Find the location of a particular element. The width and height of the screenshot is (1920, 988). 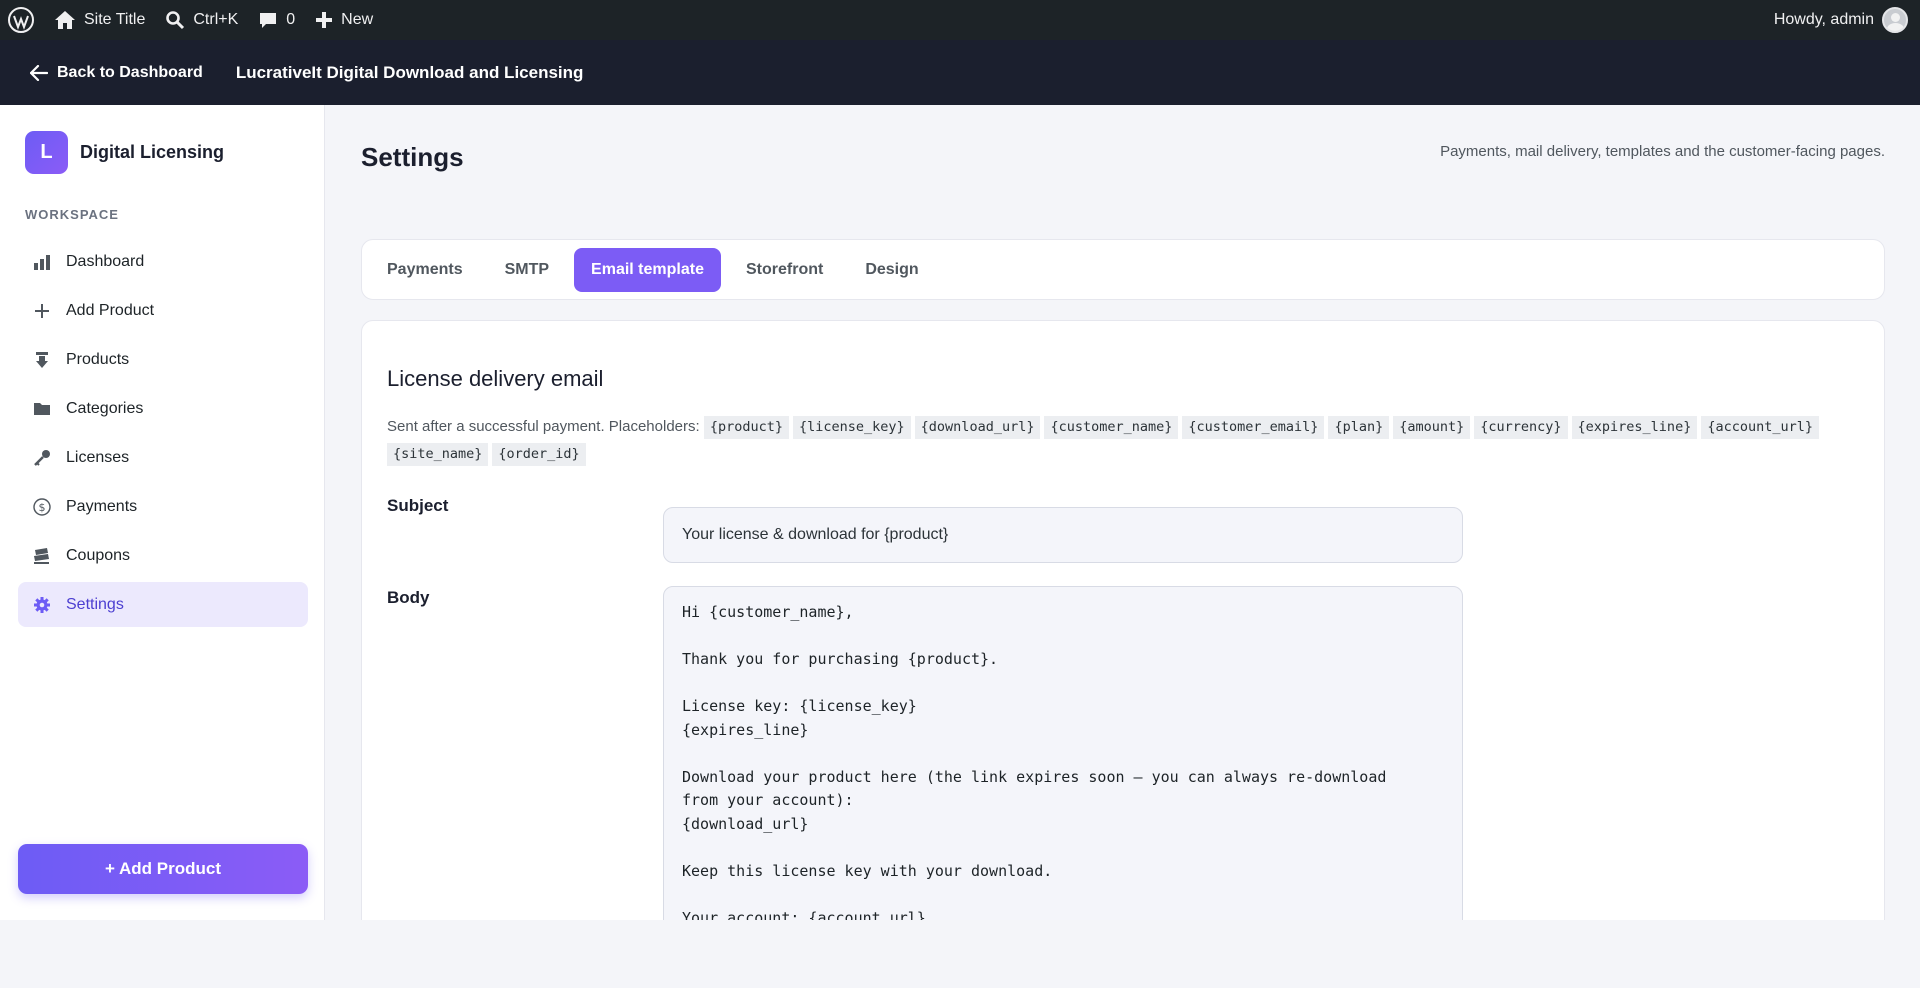

howdy-label: Howdy, admin is located at coordinates (1823, 19).